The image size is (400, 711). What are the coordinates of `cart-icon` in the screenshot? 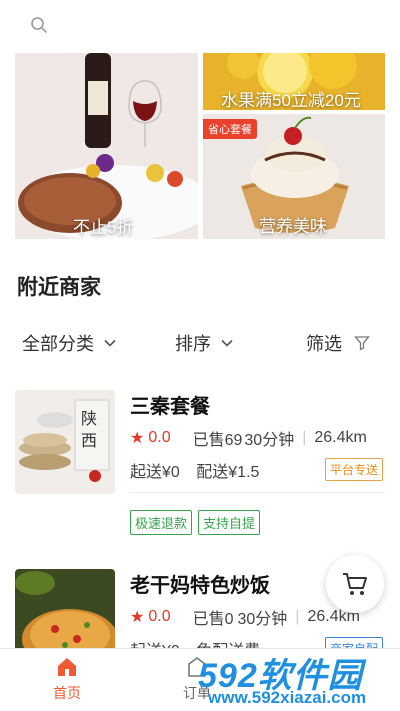 It's located at (355, 584).